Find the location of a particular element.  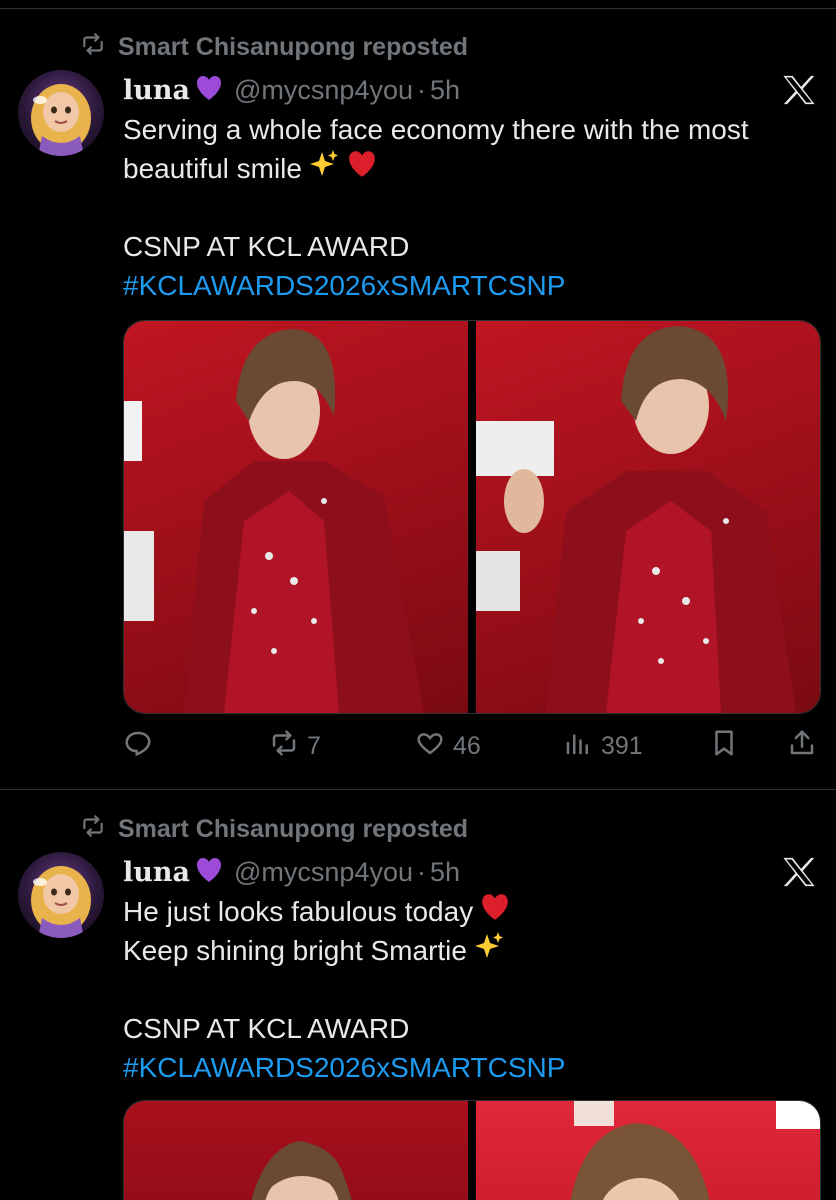

share-button is located at coordinates (802, 746).